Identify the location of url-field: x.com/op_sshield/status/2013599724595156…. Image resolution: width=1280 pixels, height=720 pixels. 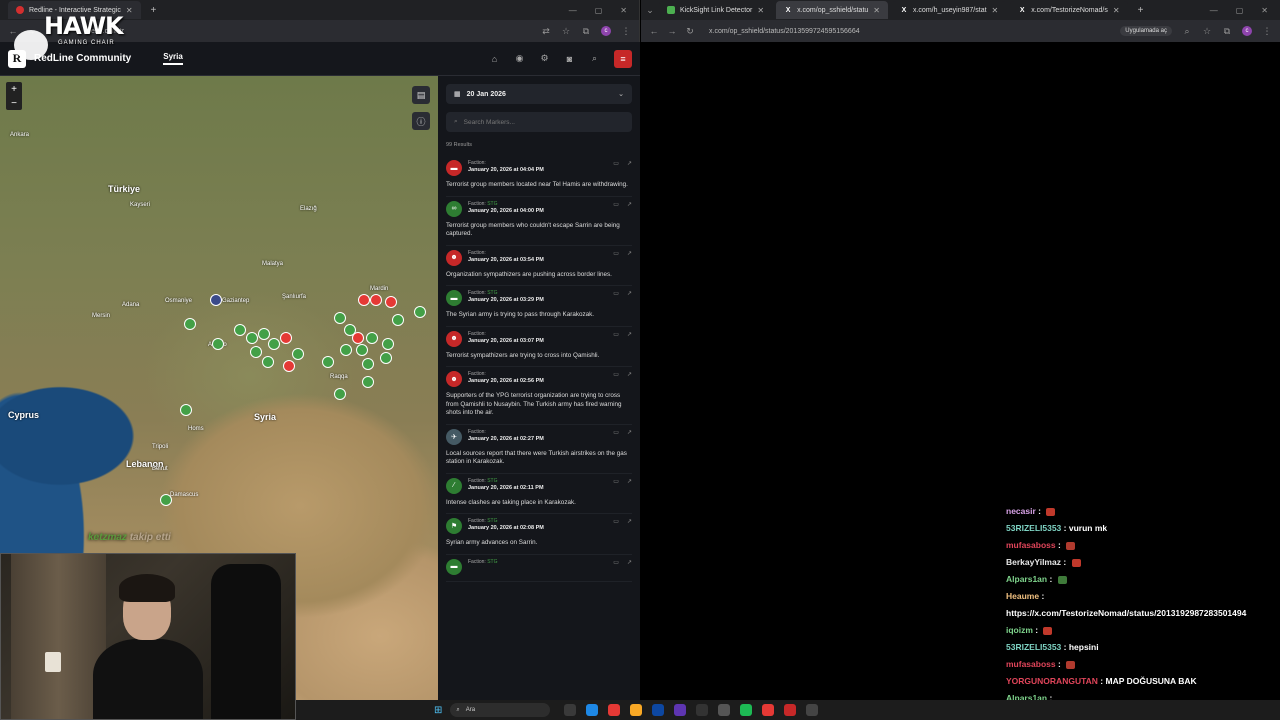
(784, 31).